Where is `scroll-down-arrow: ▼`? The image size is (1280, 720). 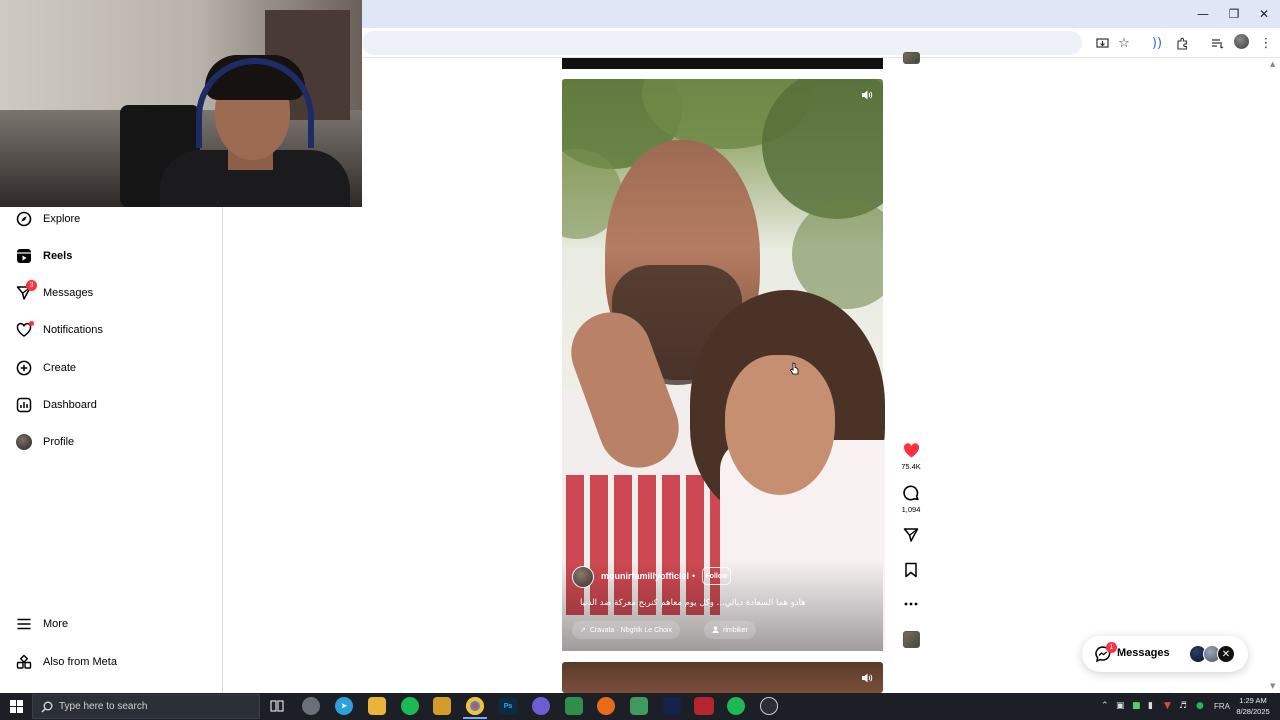 scroll-down-arrow: ▼ is located at coordinates (1274, 686).